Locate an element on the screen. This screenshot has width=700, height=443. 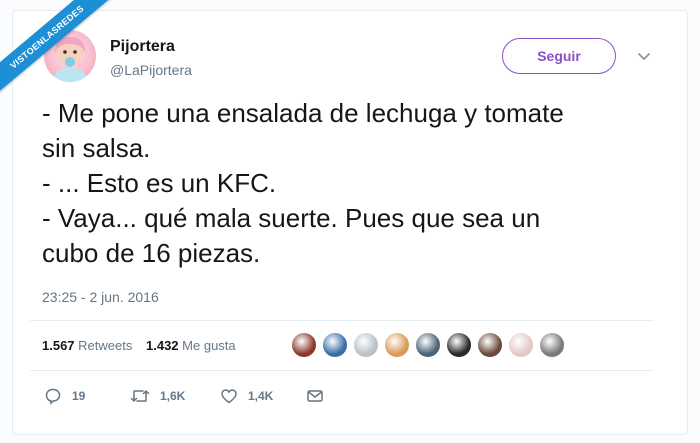
message-action is located at coordinates (320, 396).